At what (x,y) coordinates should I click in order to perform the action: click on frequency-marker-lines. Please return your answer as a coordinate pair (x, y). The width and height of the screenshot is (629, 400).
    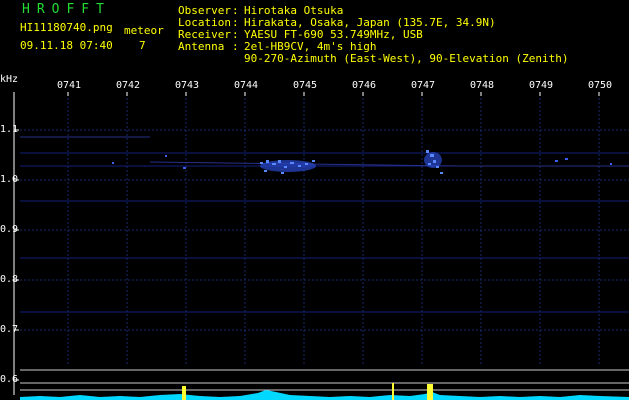
    Looking at the image, I should click on (324, 380).